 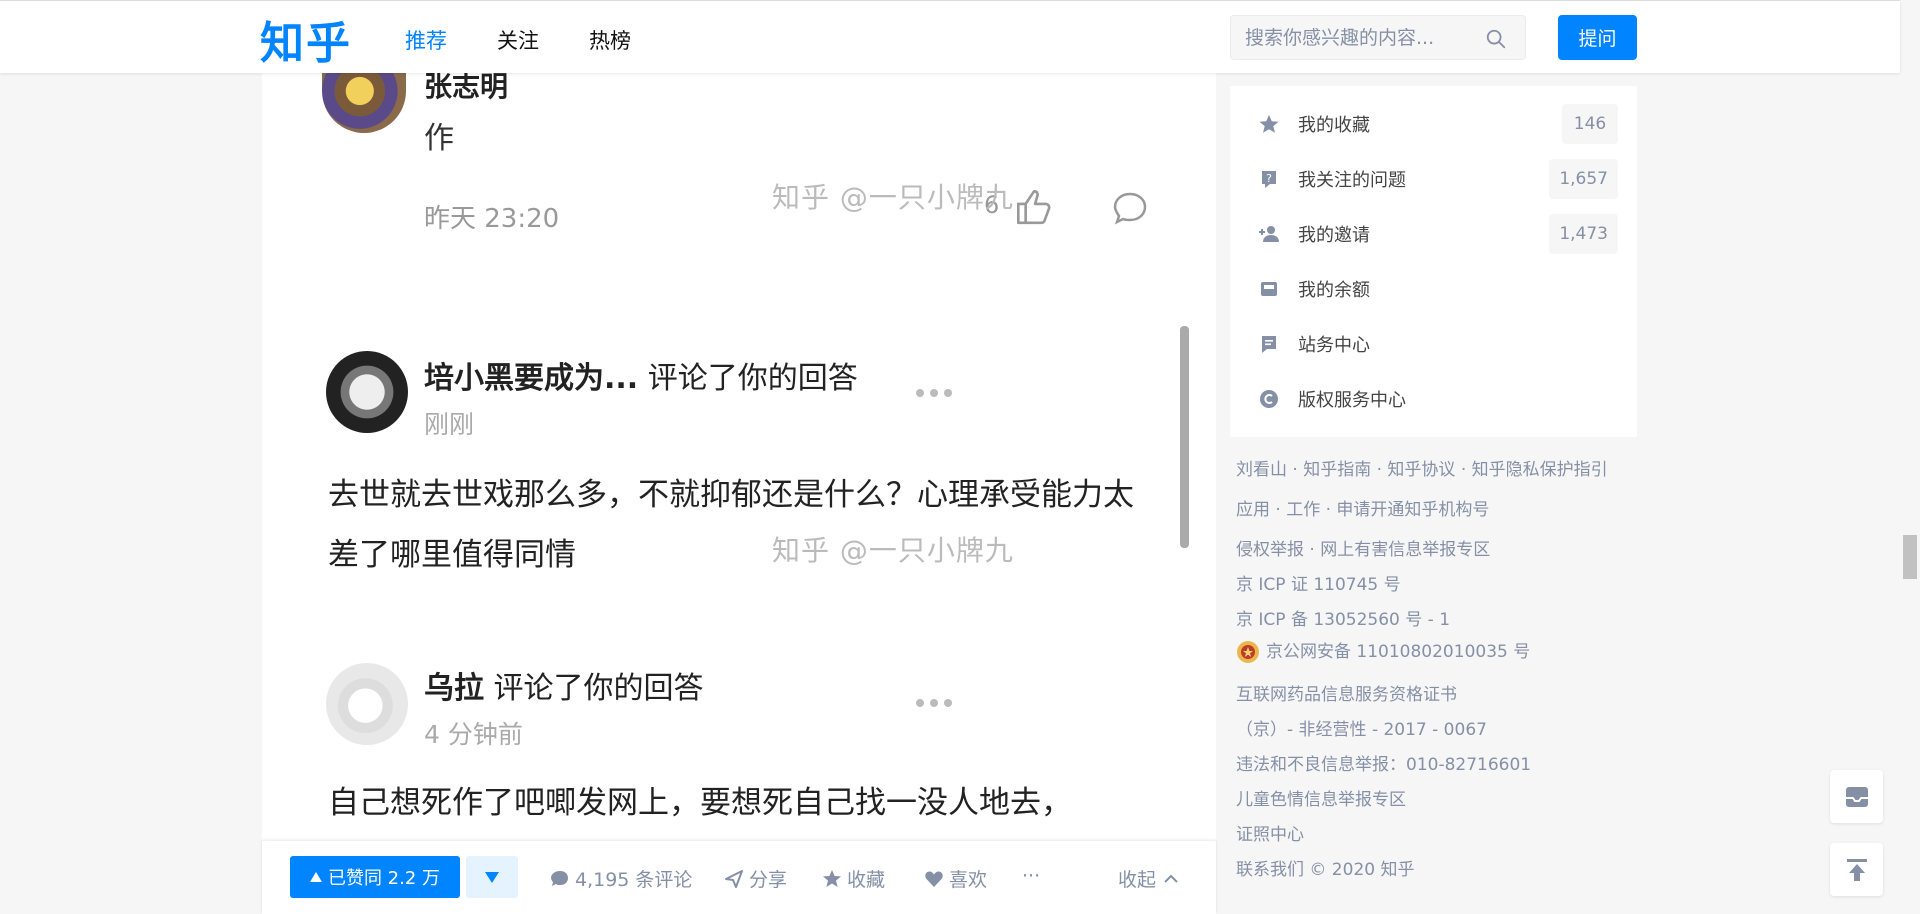 I want to click on vote-up-label: 已赞同 2.2 万, so click(x=384, y=878).